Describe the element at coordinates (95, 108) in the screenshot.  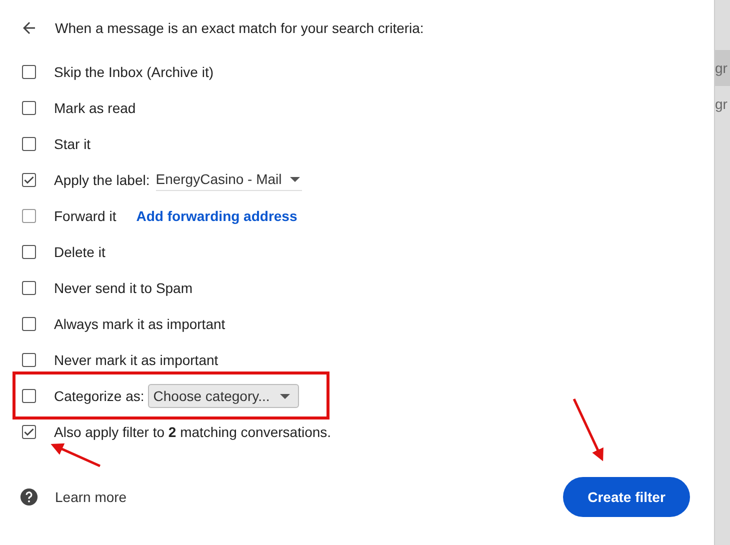
I see `option-label: Mark as read` at that location.